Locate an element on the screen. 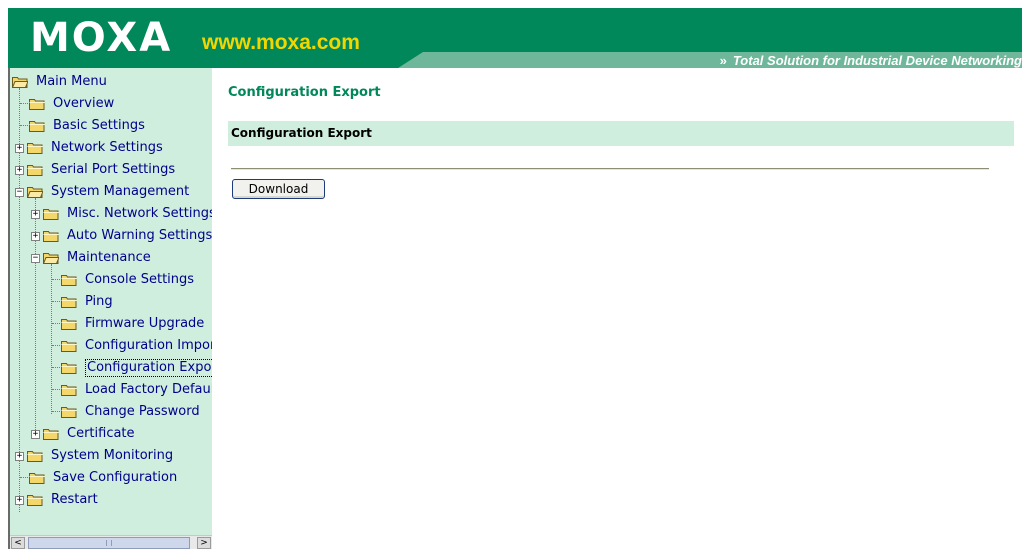 The height and width of the screenshot is (549, 1022). page-title: Configuration Export is located at coordinates (304, 92).